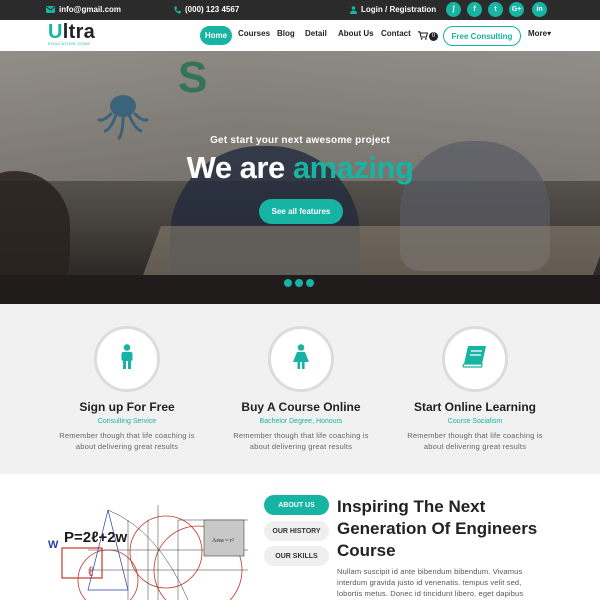 This screenshot has height=600, width=600. What do you see at coordinates (127, 407) in the screenshot?
I see `feature-title: Sign up For Free` at bounding box center [127, 407].